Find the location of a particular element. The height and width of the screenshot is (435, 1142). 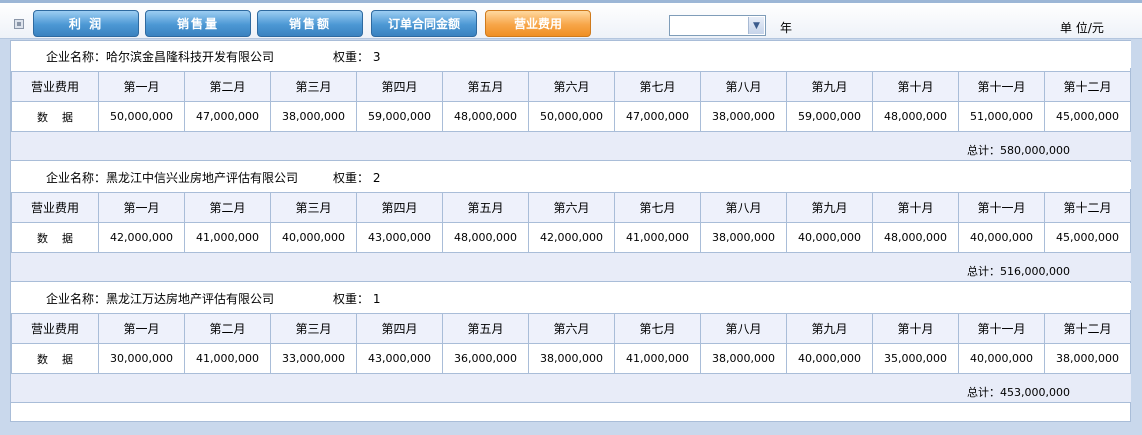

total-row: 总计：580,000,000 is located at coordinates (571, 146).